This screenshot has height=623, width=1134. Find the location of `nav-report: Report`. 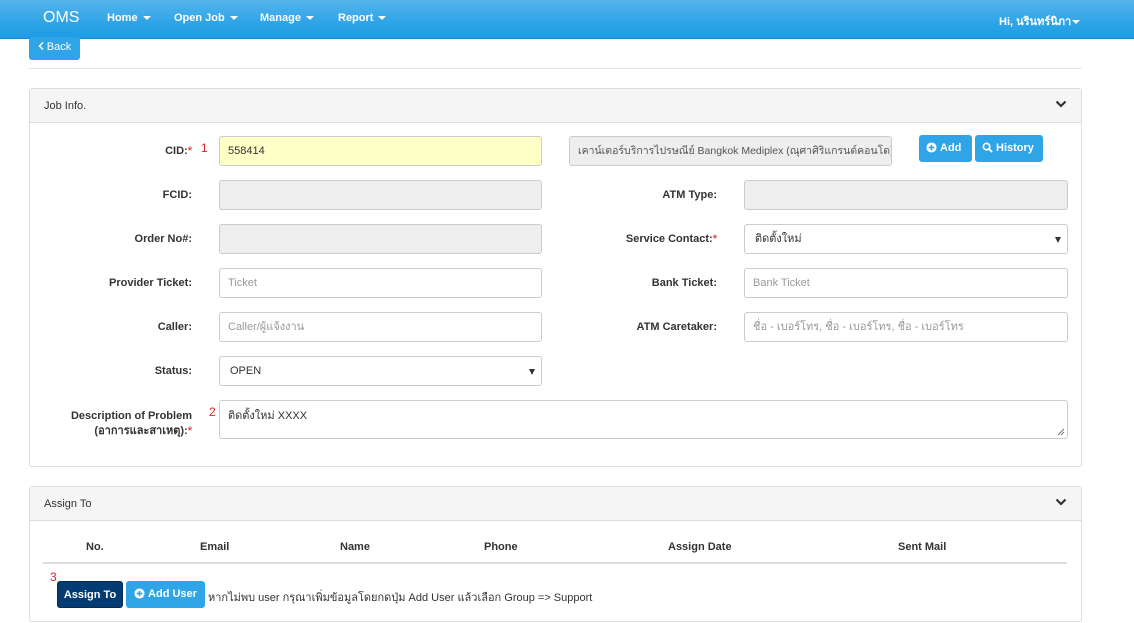

nav-report: Report is located at coordinates (362, 18).